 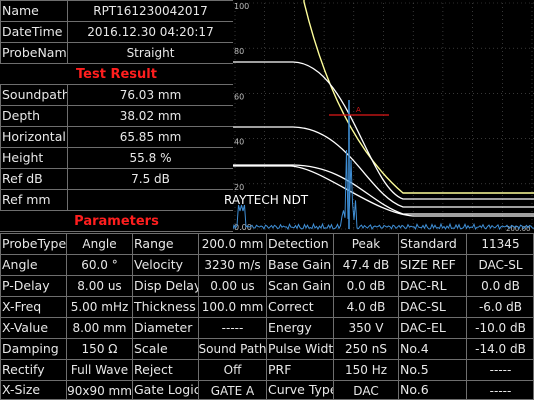 What do you see at coordinates (300, 264) in the screenshot?
I see `param-label: Base Gain` at bounding box center [300, 264].